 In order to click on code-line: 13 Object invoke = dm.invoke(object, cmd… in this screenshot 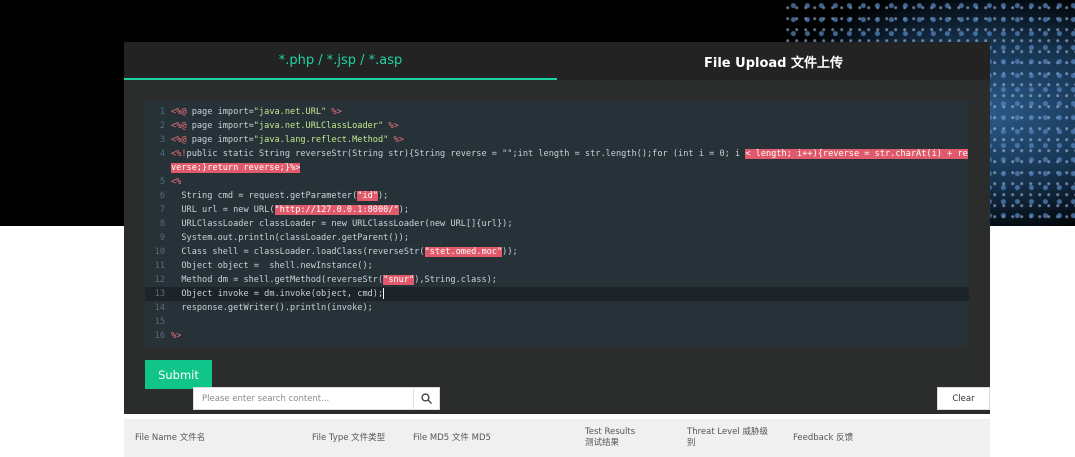, I will do `click(557, 294)`.